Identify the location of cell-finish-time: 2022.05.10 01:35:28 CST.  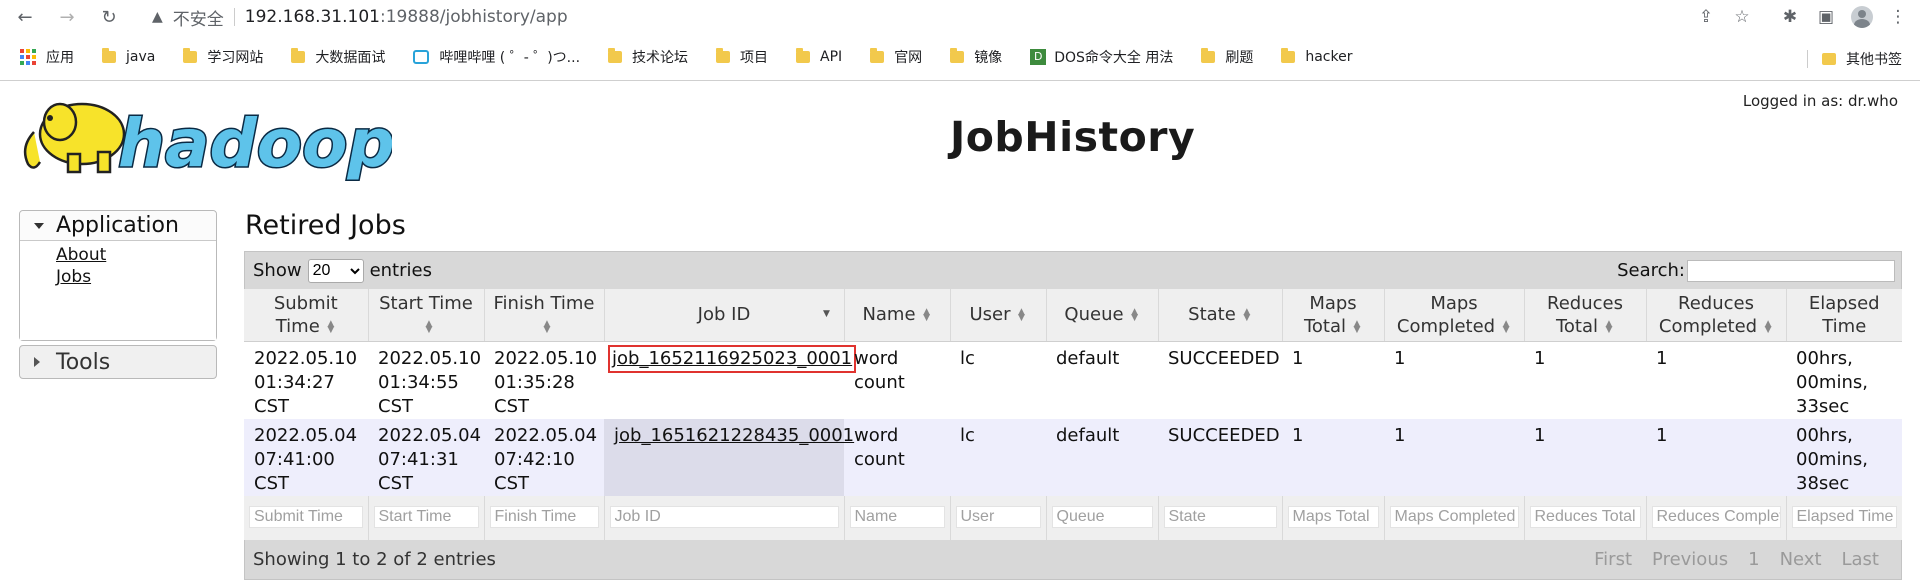
(544, 380).